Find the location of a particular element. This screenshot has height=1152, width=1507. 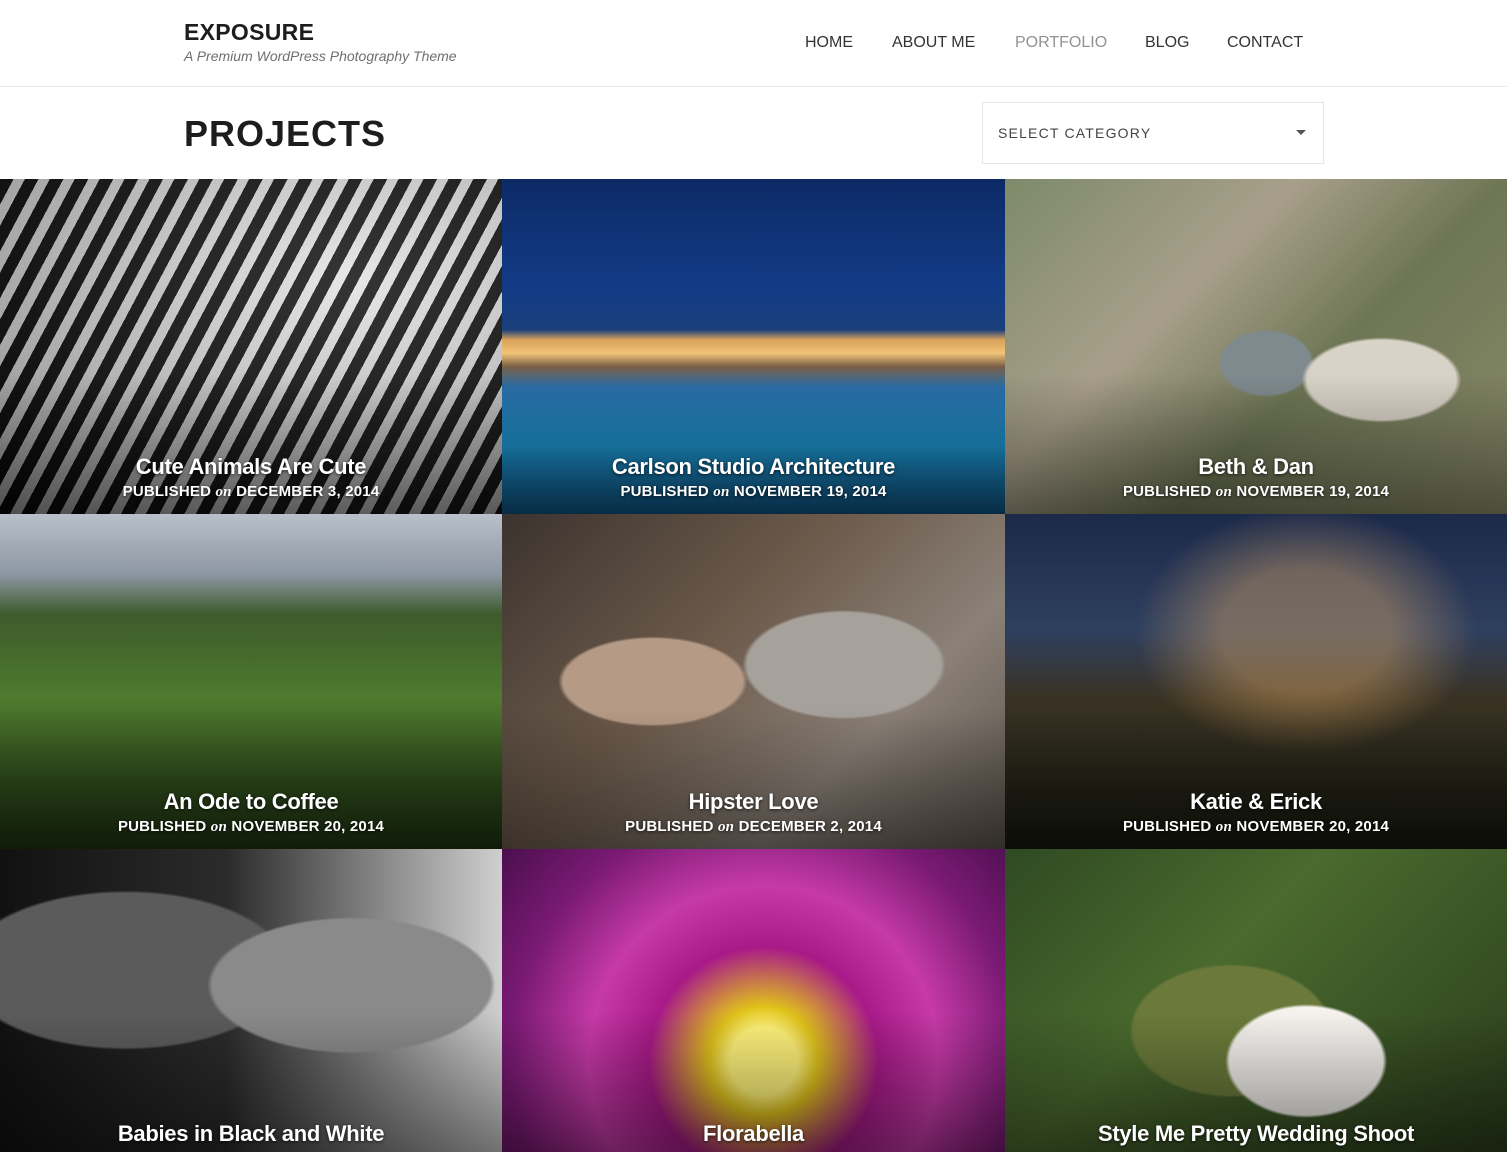

project-tile: Babies in Black and White is located at coordinates (251, 1000).